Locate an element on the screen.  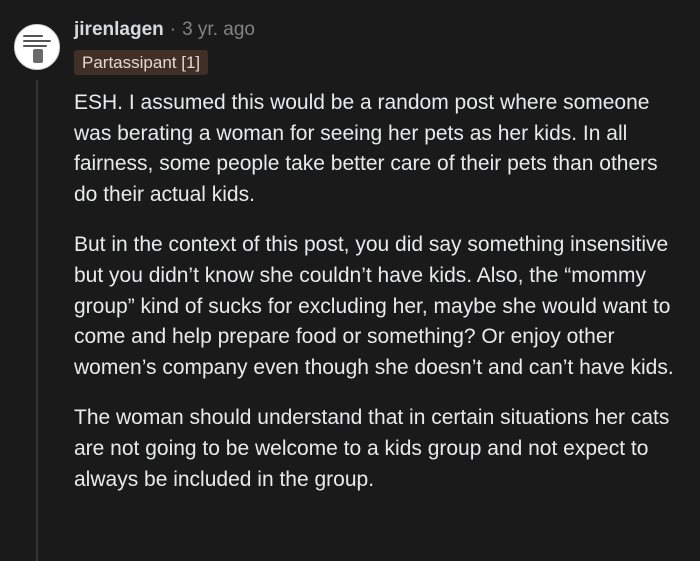
comment-timestamp: 3 yr. ago is located at coordinates (218, 30).